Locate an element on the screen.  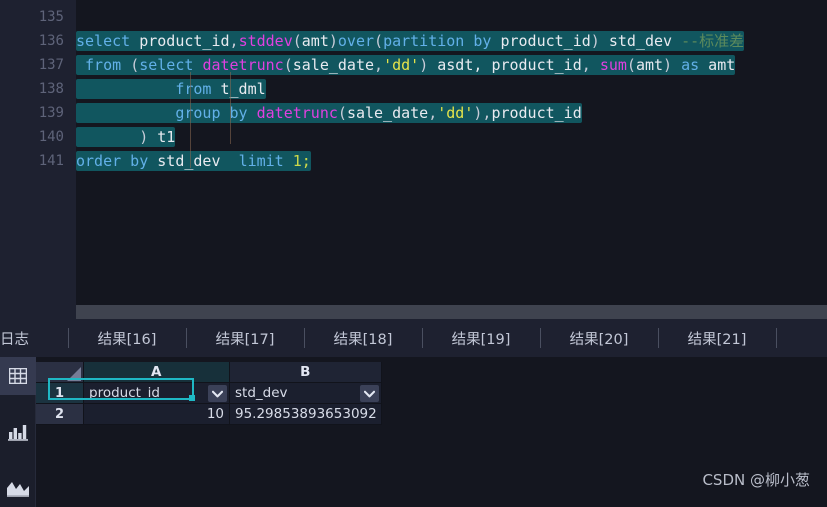
tab-result-18: 结果[18] is located at coordinates (363, 338).